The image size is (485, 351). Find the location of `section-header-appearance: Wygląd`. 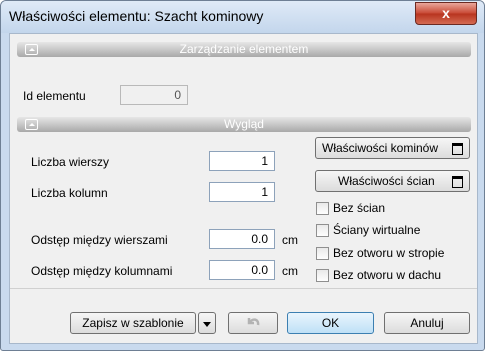

section-header-appearance: Wygląd is located at coordinates (244, 124).